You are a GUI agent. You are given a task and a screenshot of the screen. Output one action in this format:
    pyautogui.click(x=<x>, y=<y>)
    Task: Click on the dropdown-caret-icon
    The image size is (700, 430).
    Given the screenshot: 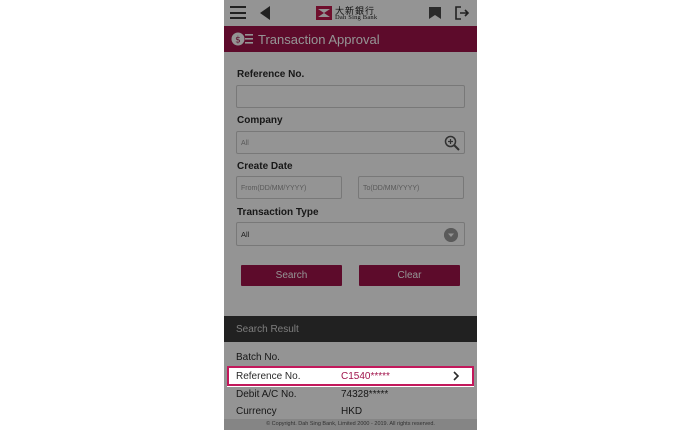 What is the action you would take?
    pyautogui.click(x=451, y=235)
    